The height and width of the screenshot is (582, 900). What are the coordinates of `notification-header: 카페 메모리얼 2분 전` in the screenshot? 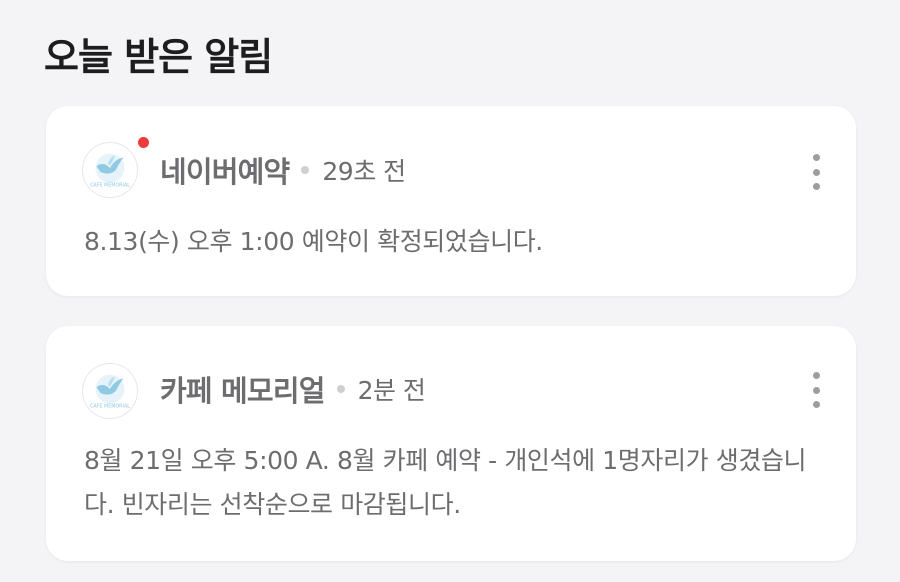 It's located at (293, 389).